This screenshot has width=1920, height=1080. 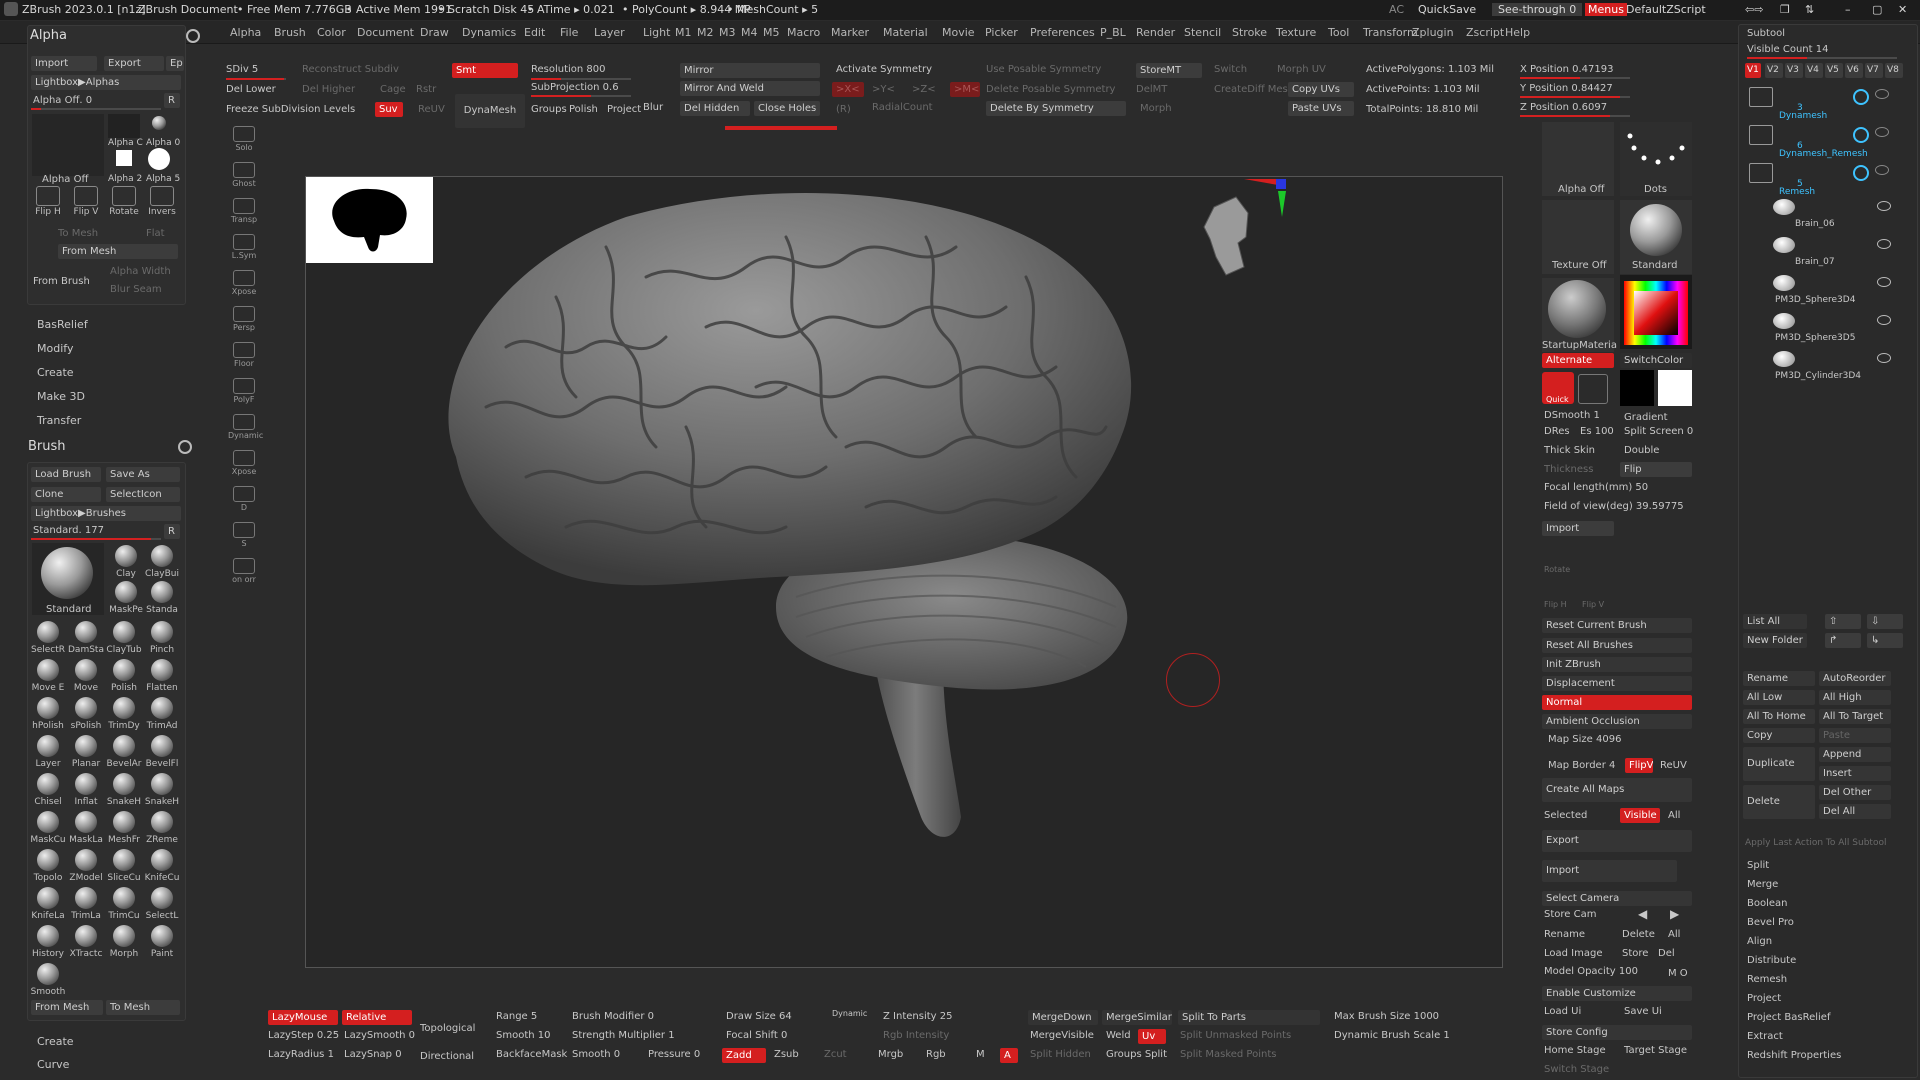 I want to click on side-shelf-dynamic: Dynamic, so click(x=245, y=427).